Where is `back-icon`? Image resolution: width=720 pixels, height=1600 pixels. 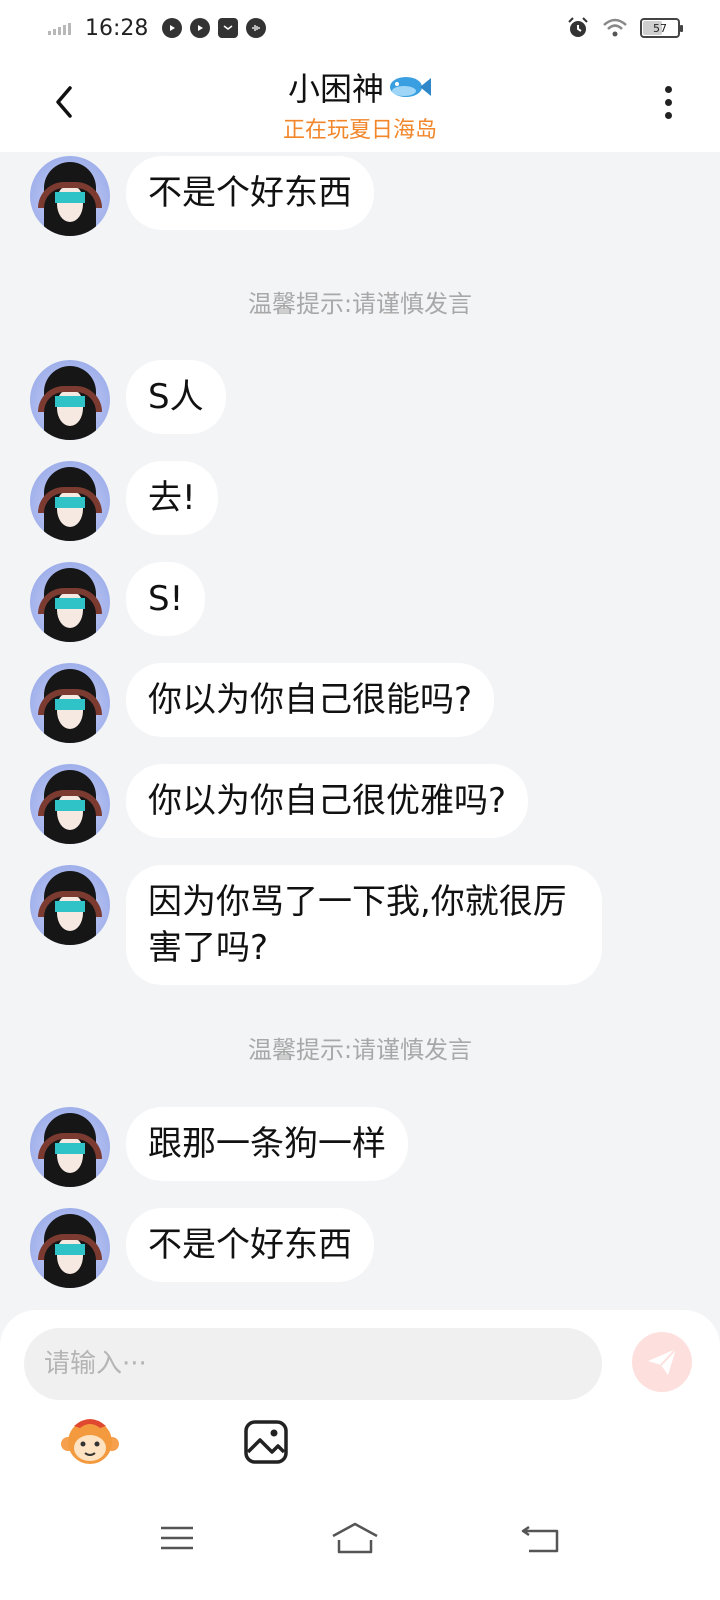 back-icon is located at coordinates (540, 1539).